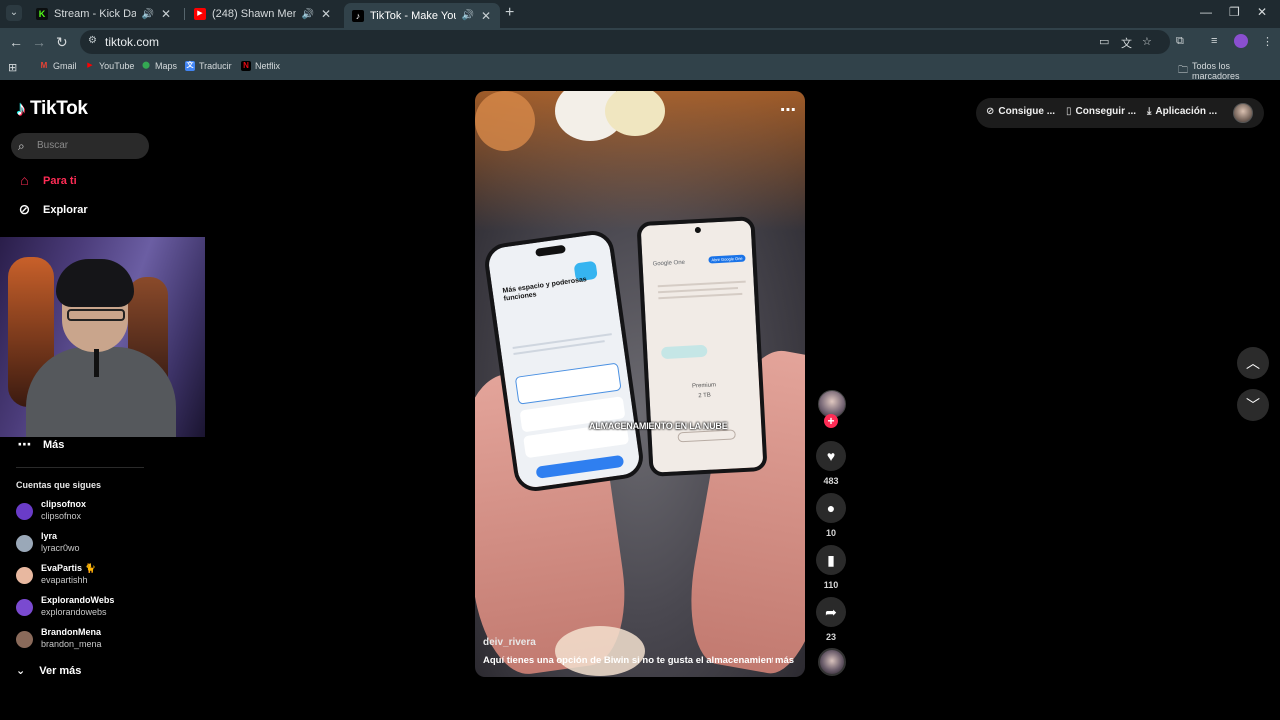  I want to click on tiktok-logo: ♪ TikTok, so click(52, 109).